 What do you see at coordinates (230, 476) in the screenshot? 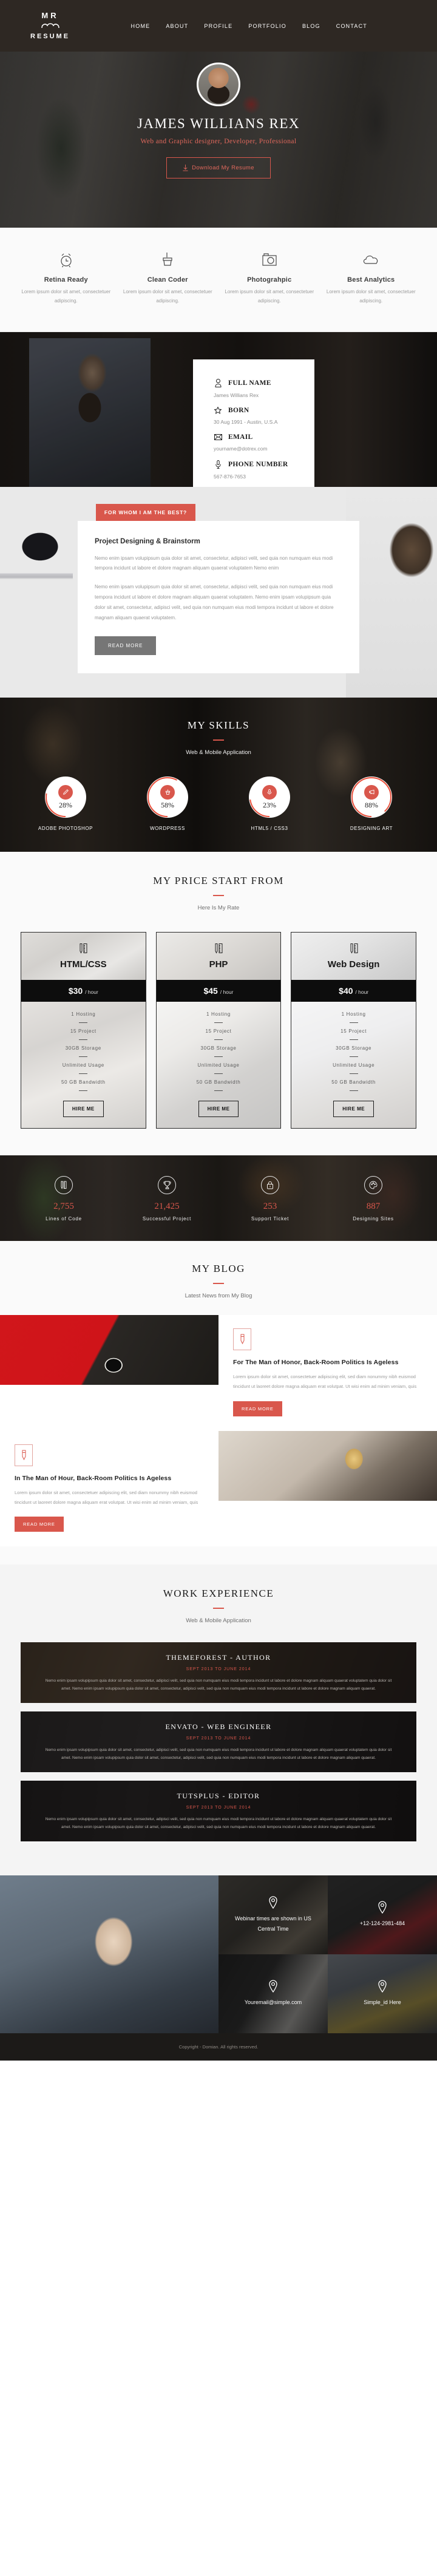
I see `profile-value: 567-876-7653` at bounding box center [230, 476].